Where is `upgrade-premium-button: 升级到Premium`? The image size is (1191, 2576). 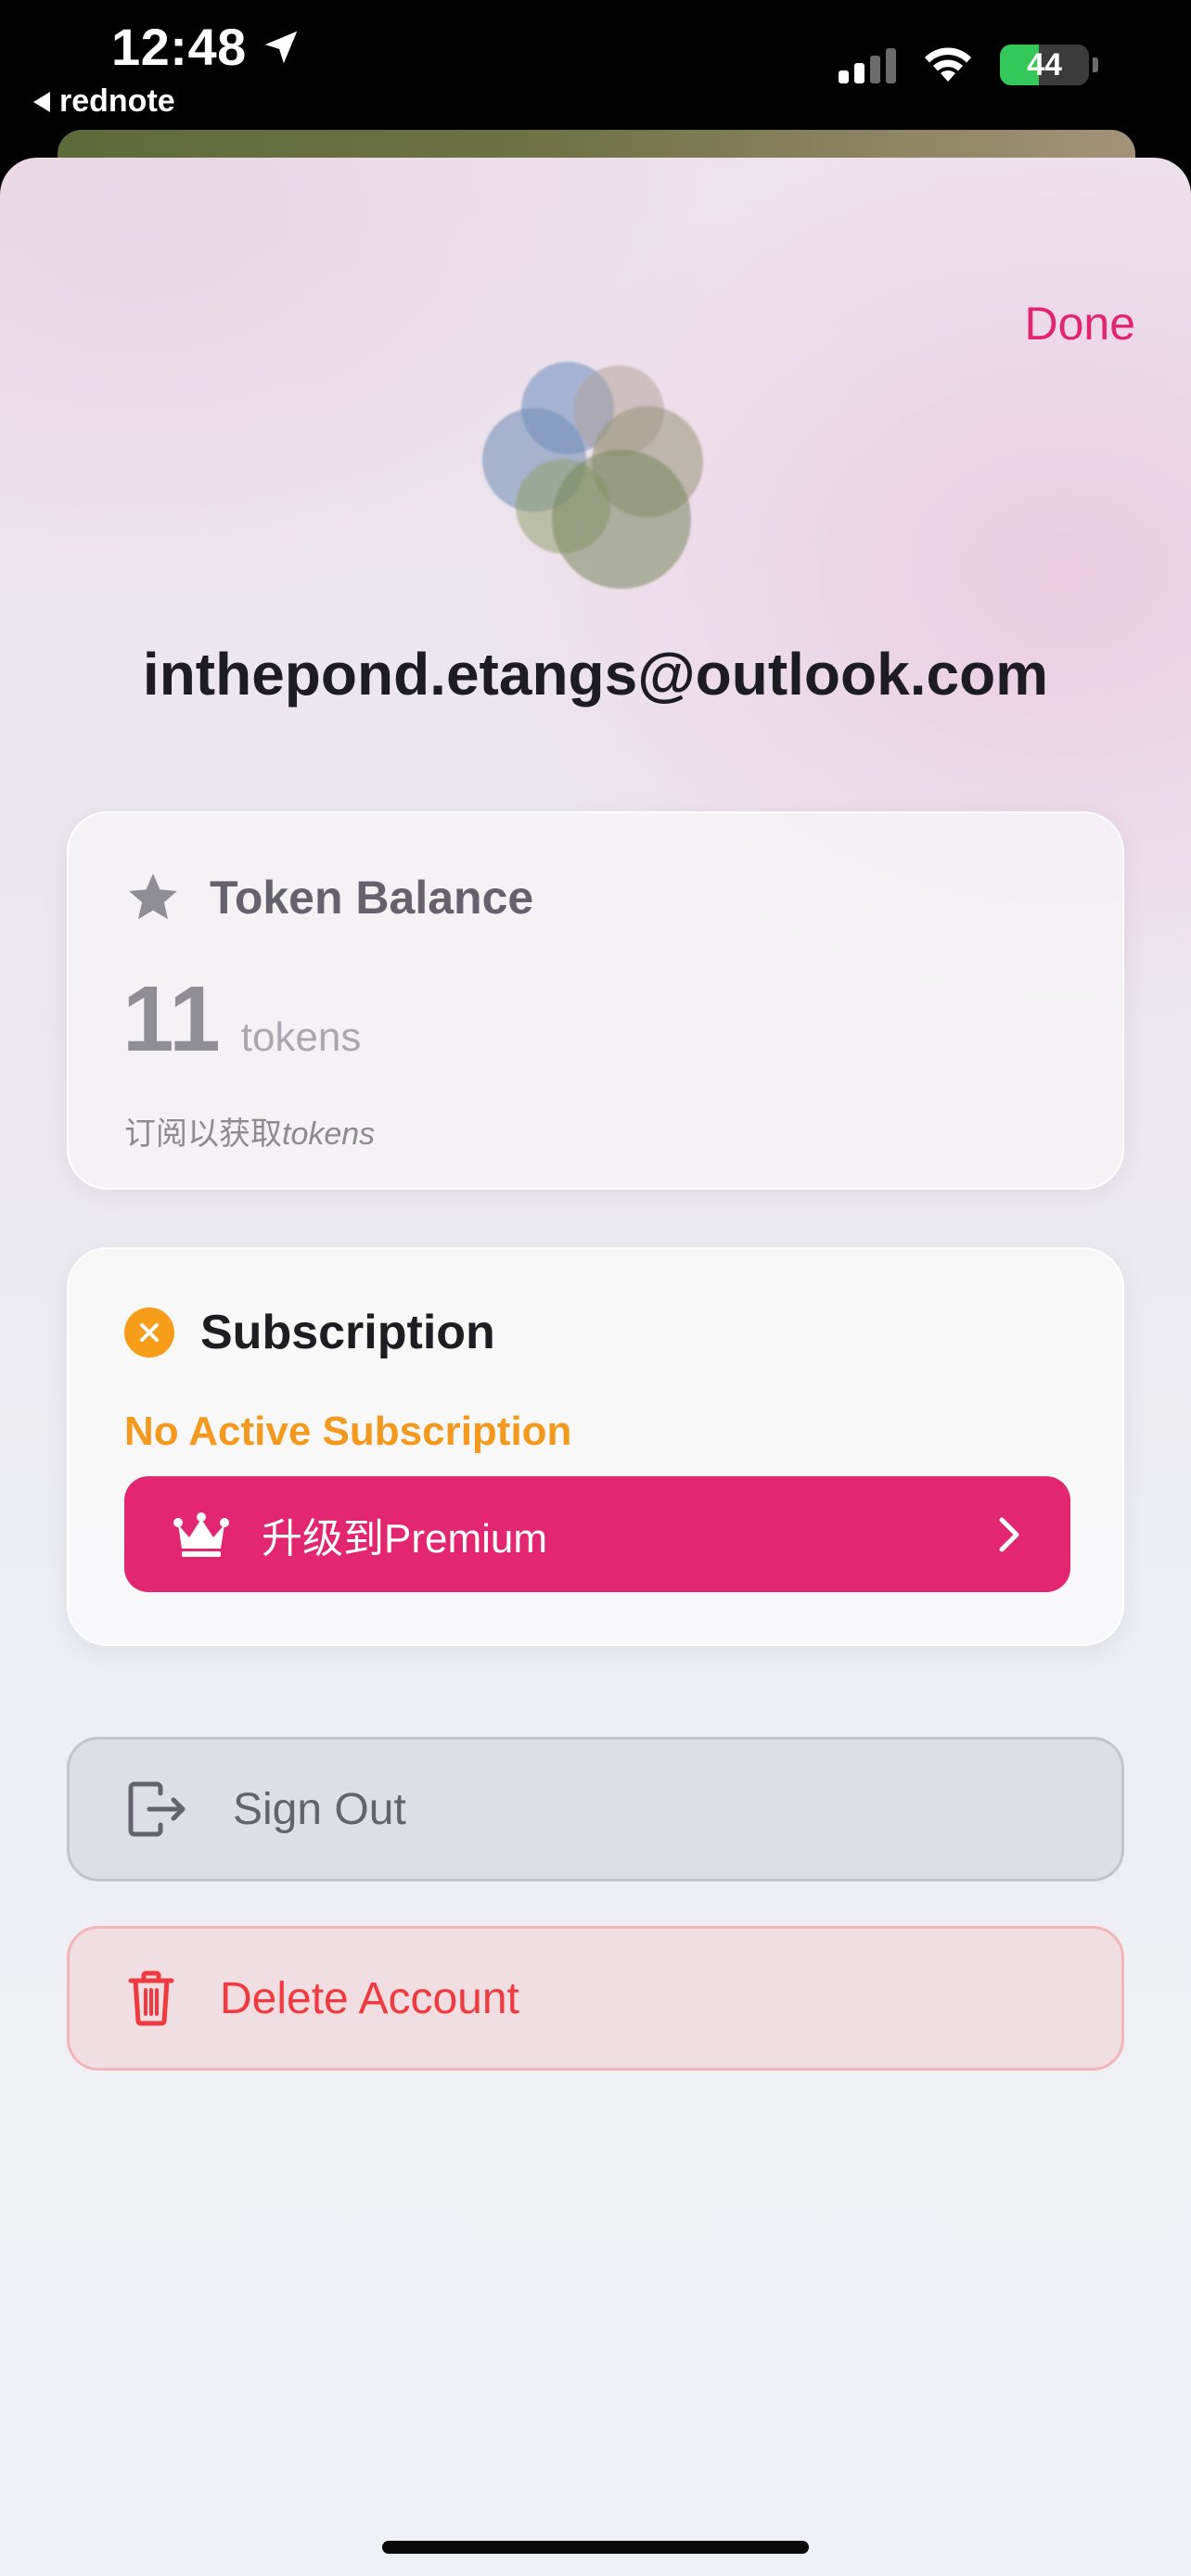 upgrade-premium-button: 升级到Premium is located at coordinates (597, 1534).